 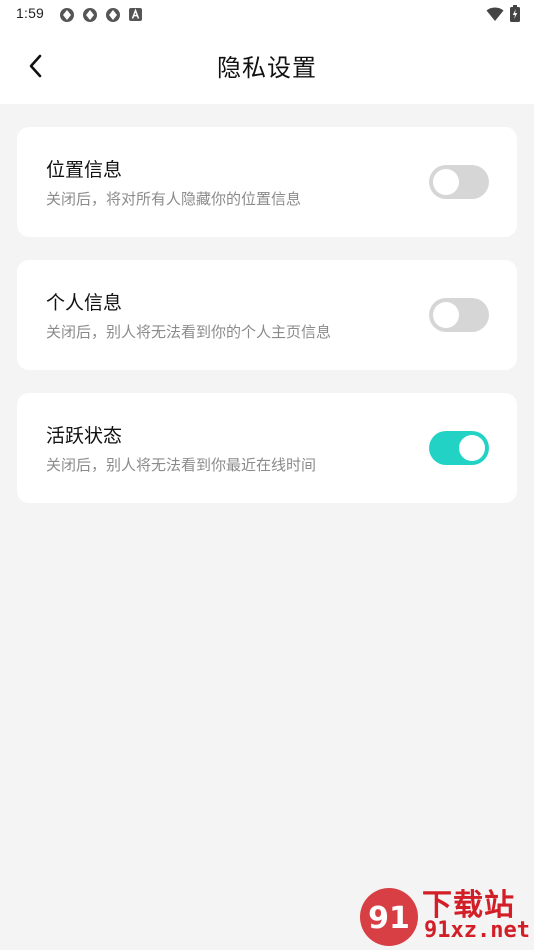 I want to click on wifi-icon, so click(x=495, y=16).